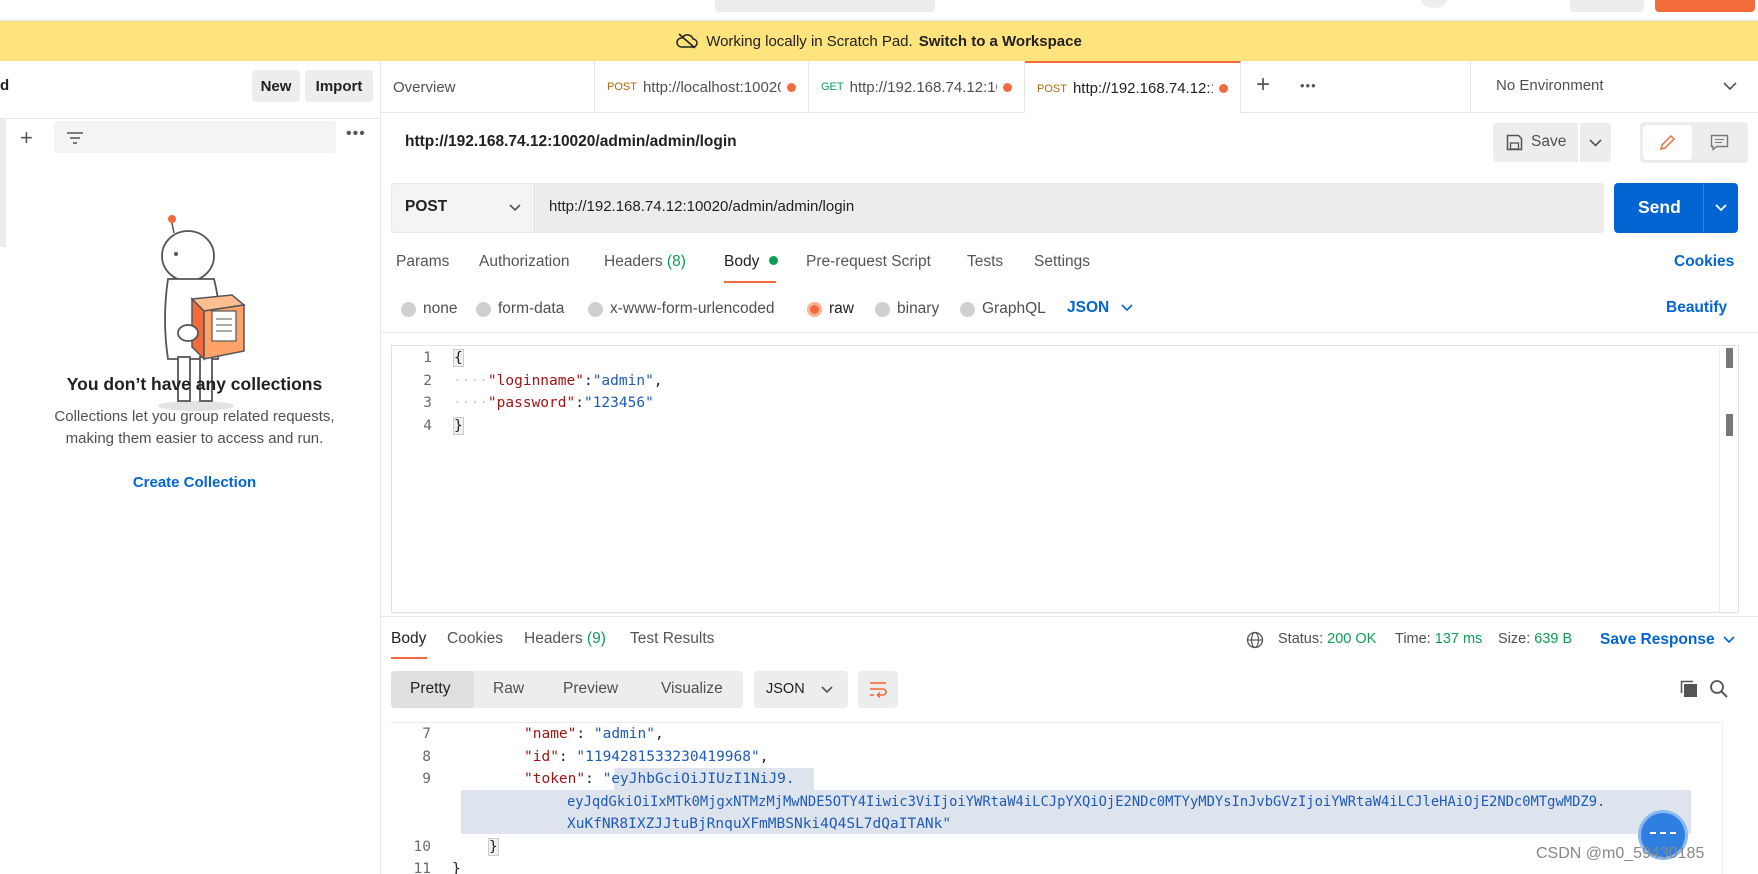 Image resolution: width=1758 pixels, height=874 pixels. Describe the element at coordinates (1705, 6) in the screenshot. I see `upgrade-button` at that location.